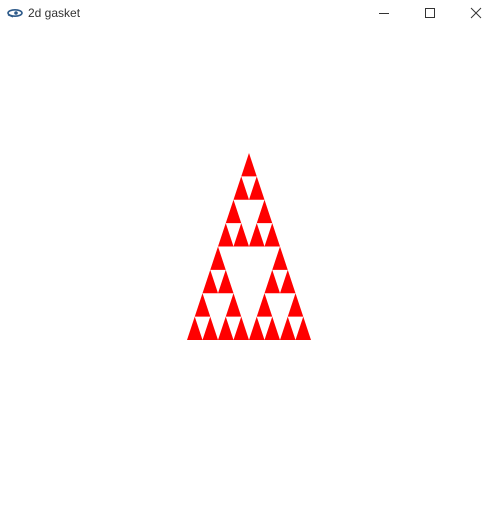  What do you see at coordinates (54, 13) in the screenshot?
I see `window-title: 2d gasket` at bounding box center [54, 13].